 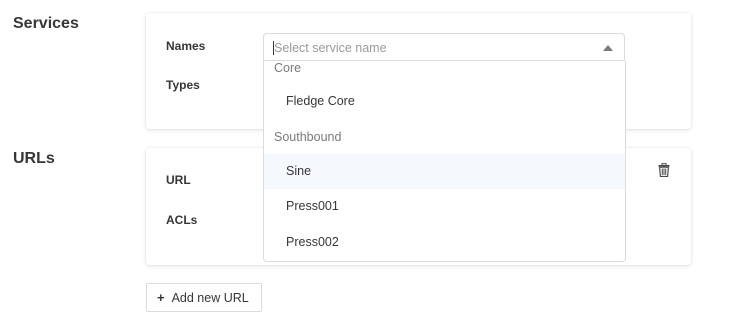 I want to click on trash-icon, so click(x=664, y=170).